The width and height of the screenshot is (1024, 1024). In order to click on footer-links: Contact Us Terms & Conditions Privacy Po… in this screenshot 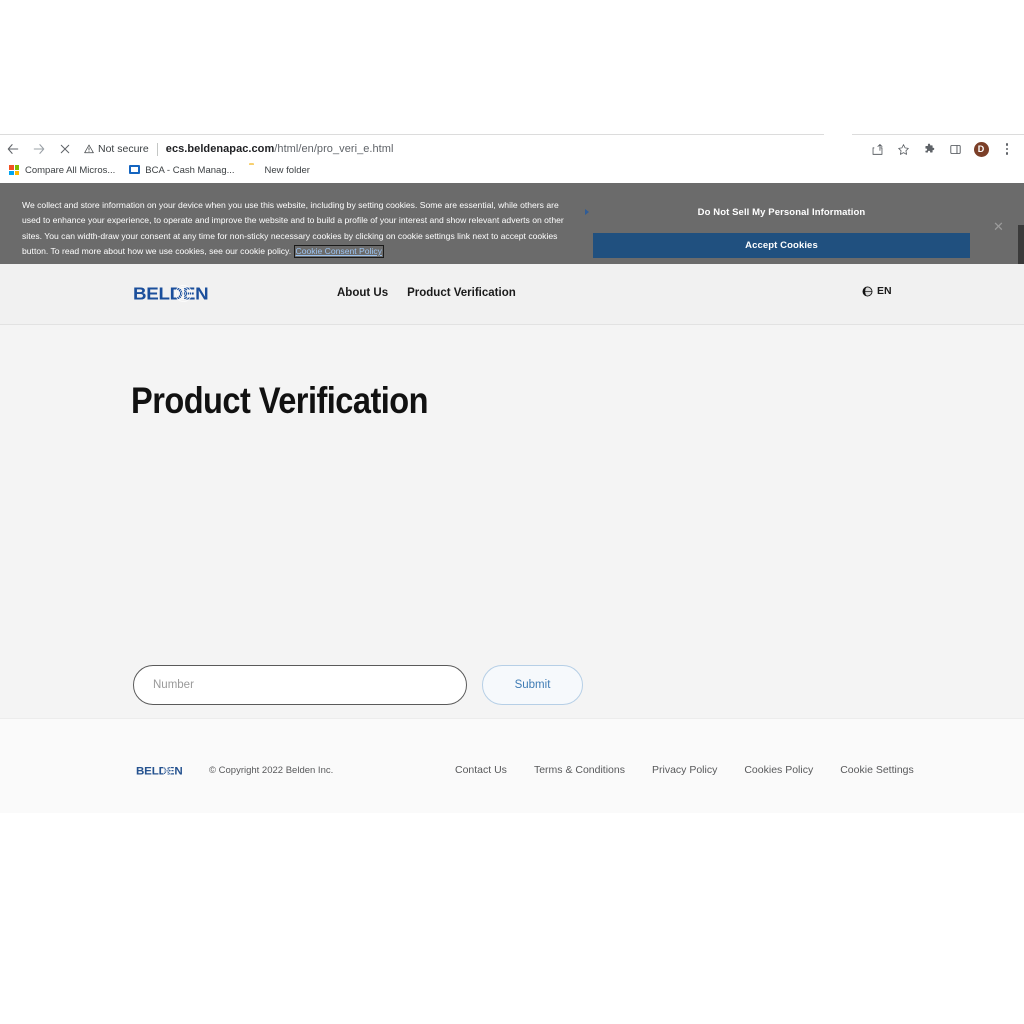, I will do `click(684, 770)`.